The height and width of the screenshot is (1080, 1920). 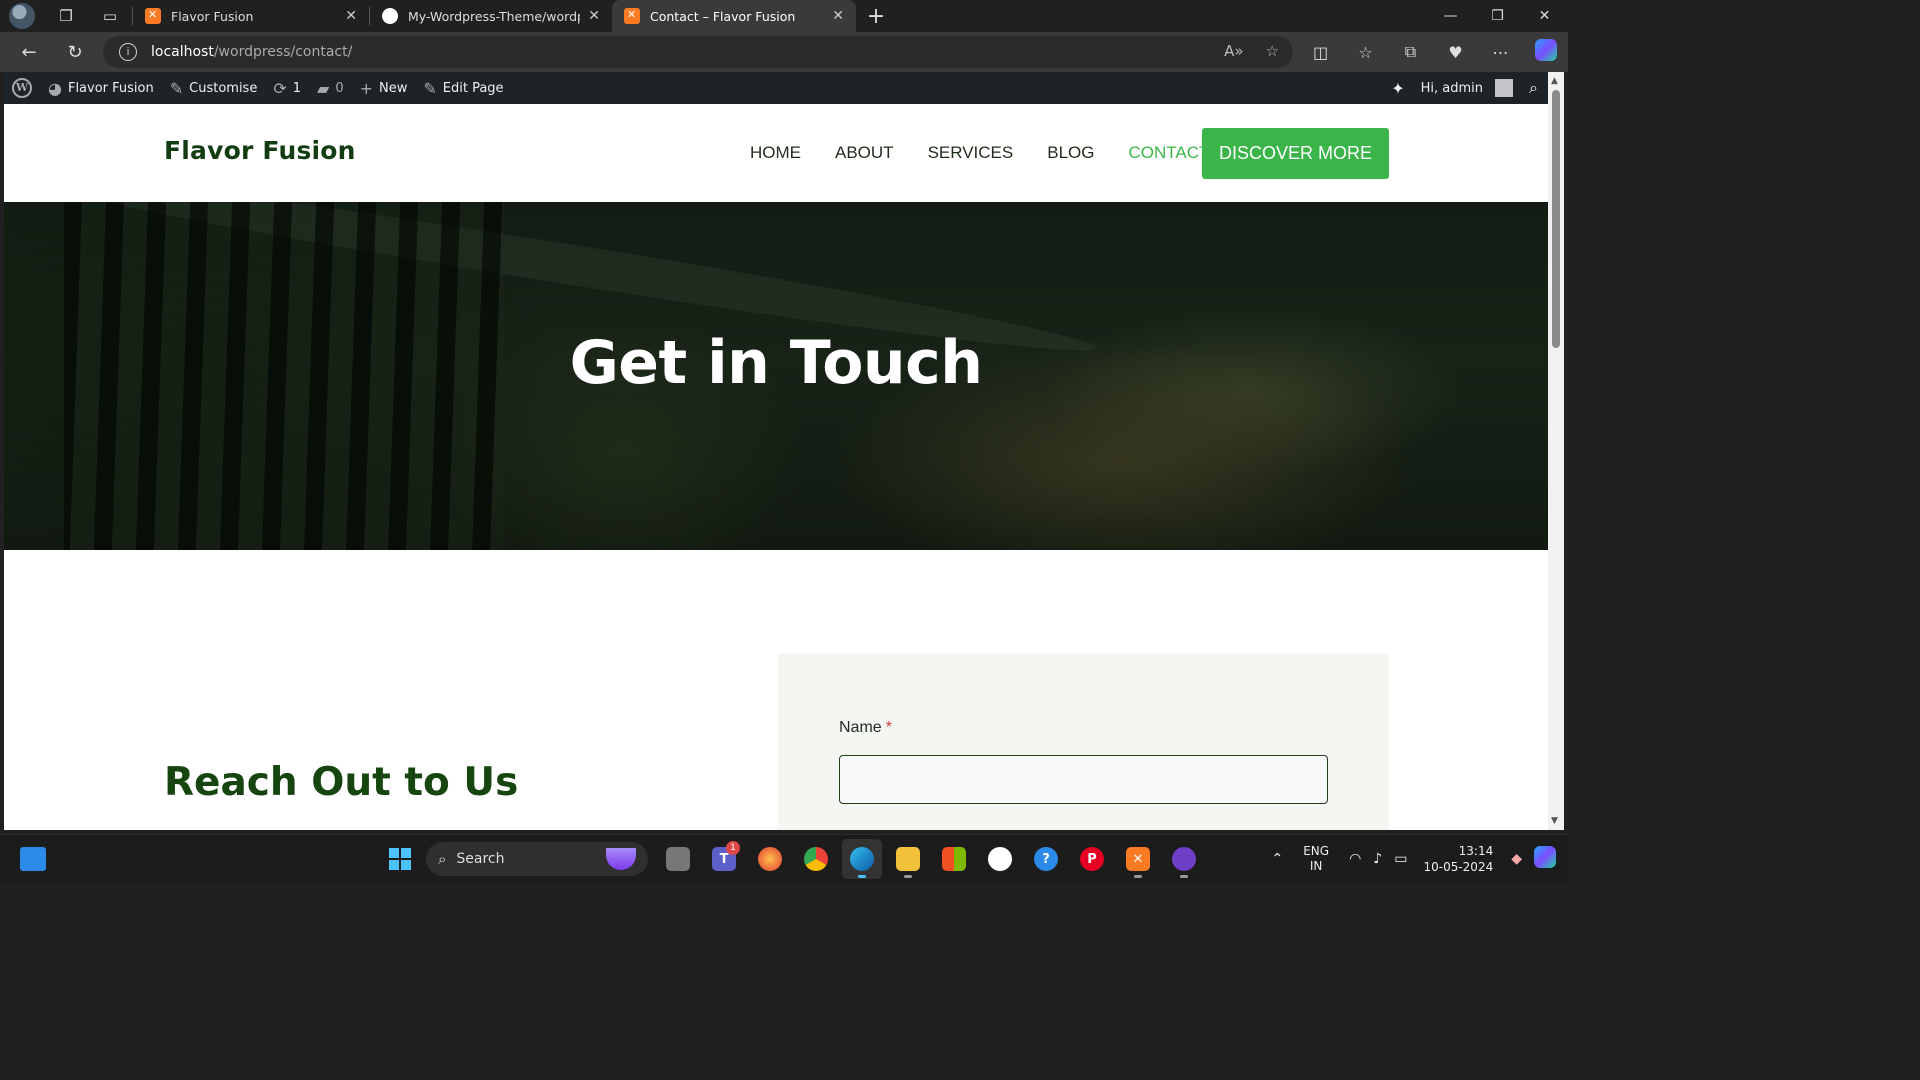 I want to click on clock-time: 13:14, so click(x=1476, y=851).